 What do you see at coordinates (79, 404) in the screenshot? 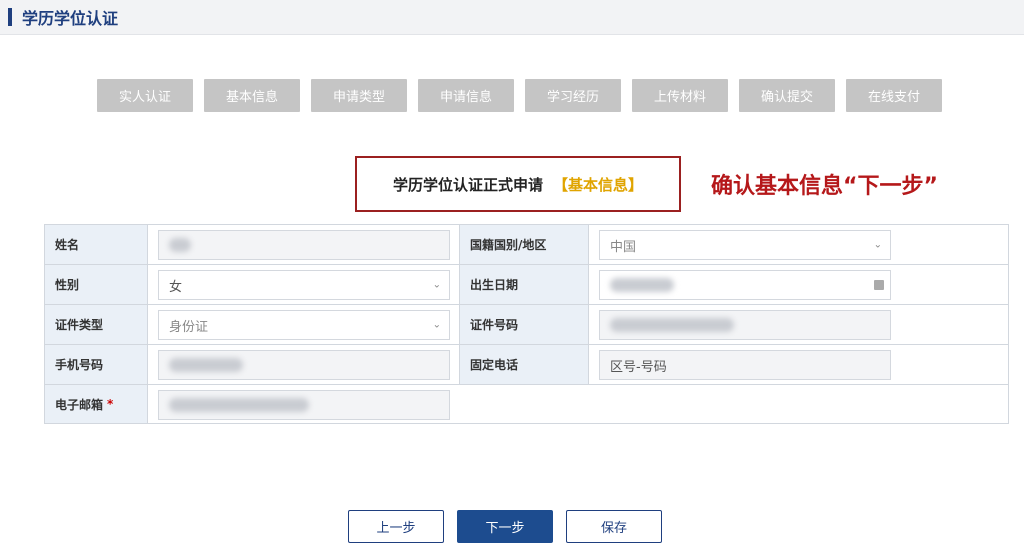
I see `email-label-text: 电子邮箱` at bounding box center [79, 404].